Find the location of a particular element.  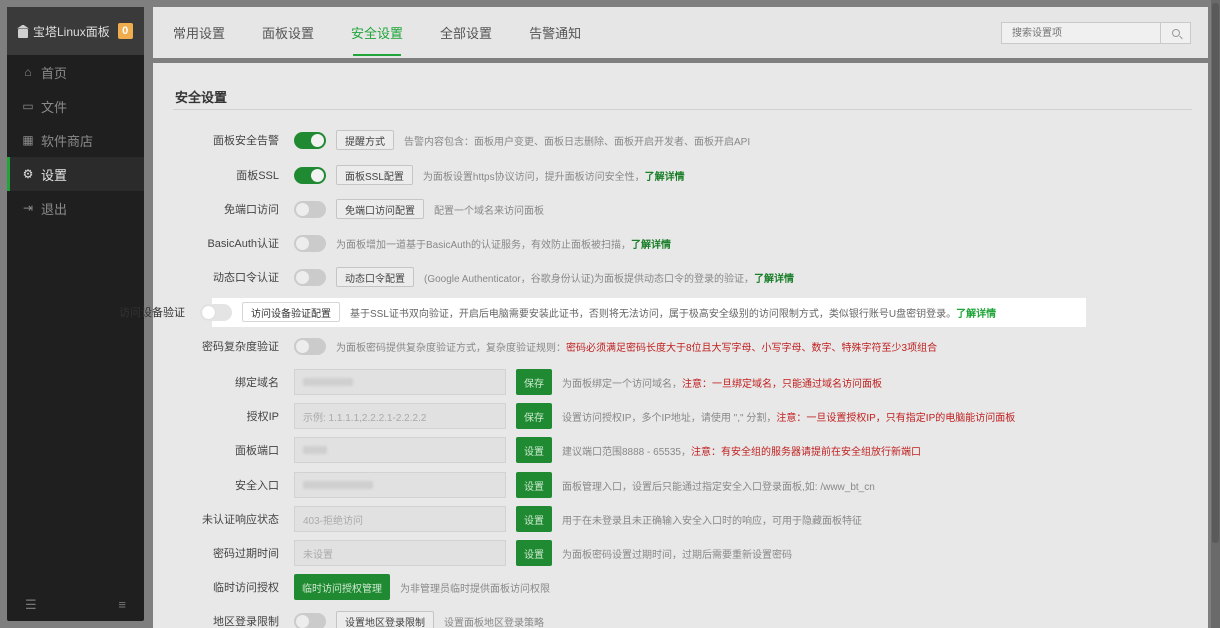

folder-icon: ▭ is located at coordinates (28, 106).